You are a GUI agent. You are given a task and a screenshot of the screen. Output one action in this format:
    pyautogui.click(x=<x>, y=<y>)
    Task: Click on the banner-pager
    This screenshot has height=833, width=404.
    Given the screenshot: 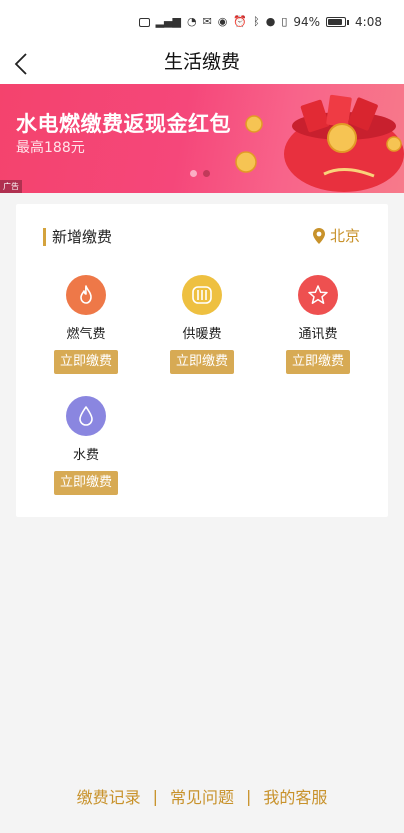 What is the action you would take?
    pyautogui.click(x=200, y=173)
    